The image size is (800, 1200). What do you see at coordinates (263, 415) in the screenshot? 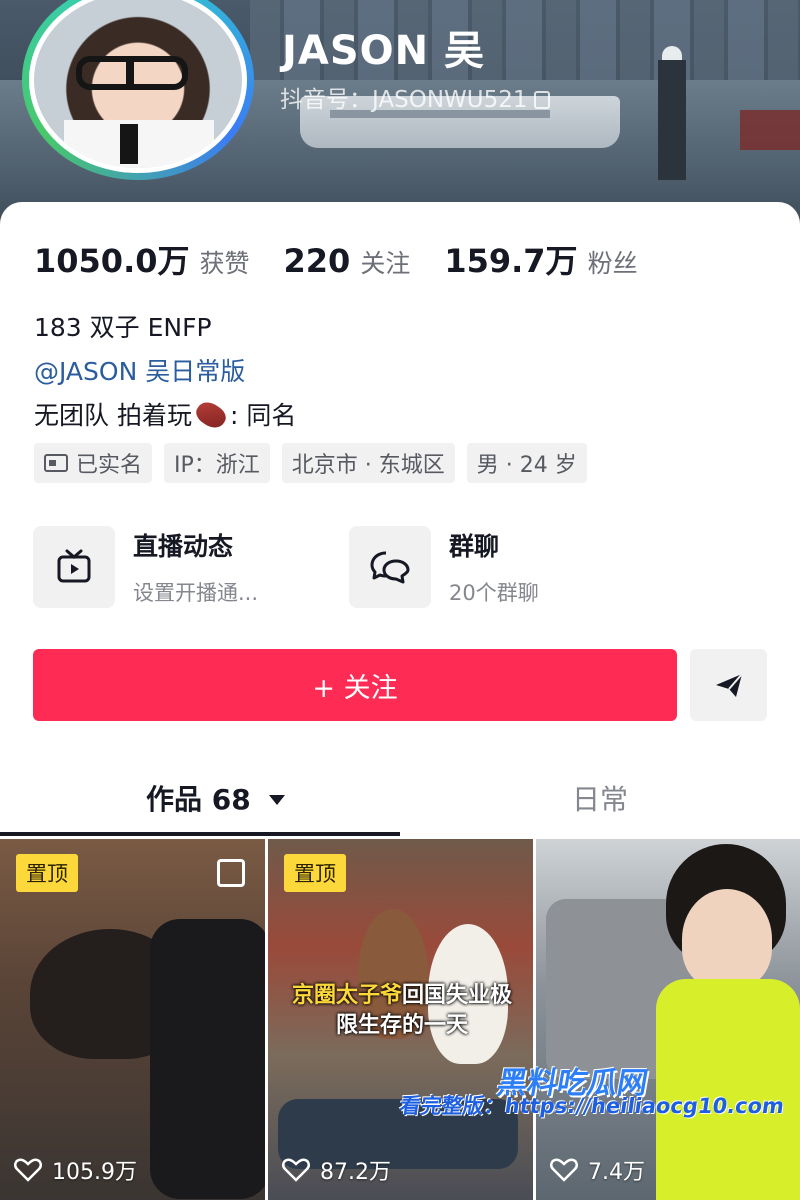
I see `bio-line-3-suffix: : 同名` at bounding box center [263, 415].